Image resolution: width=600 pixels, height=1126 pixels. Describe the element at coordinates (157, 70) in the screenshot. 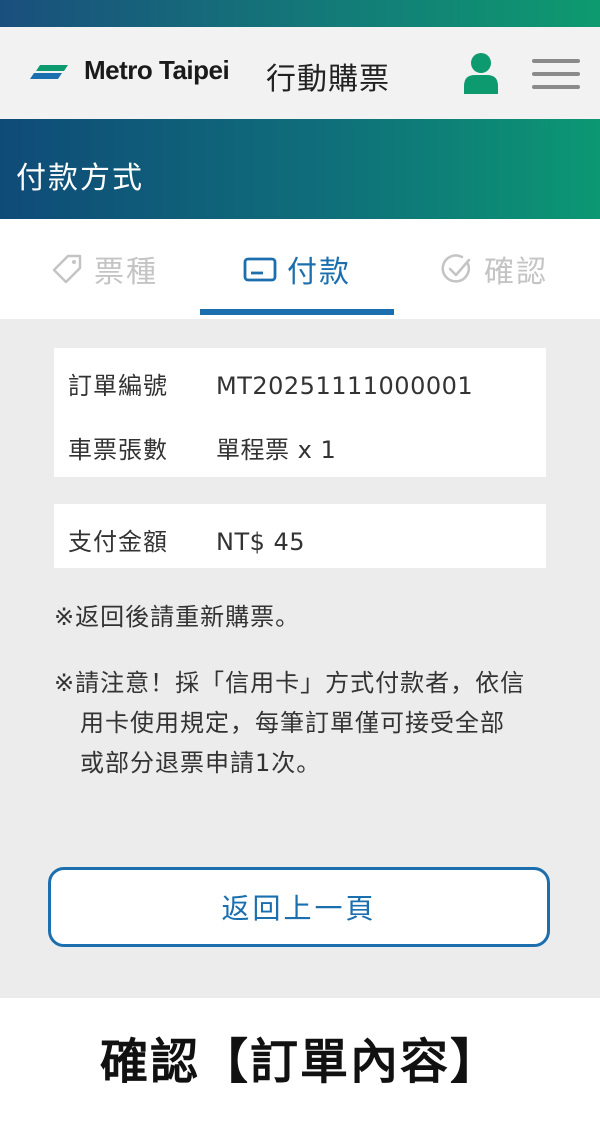

I see `brand-name: Metro Taipei` at that location.